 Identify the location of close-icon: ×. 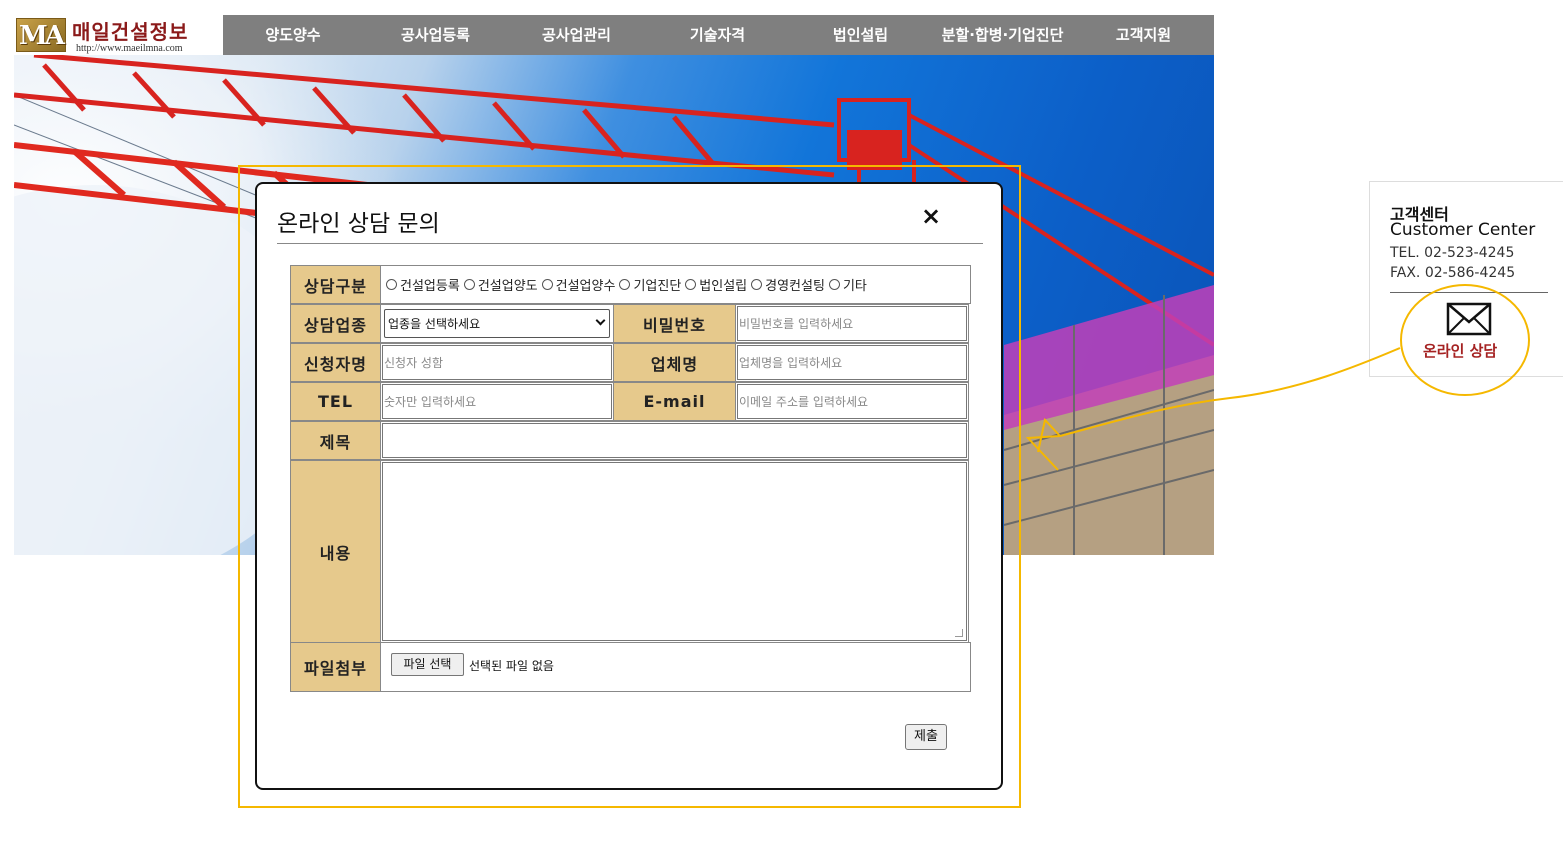
(931, 216).